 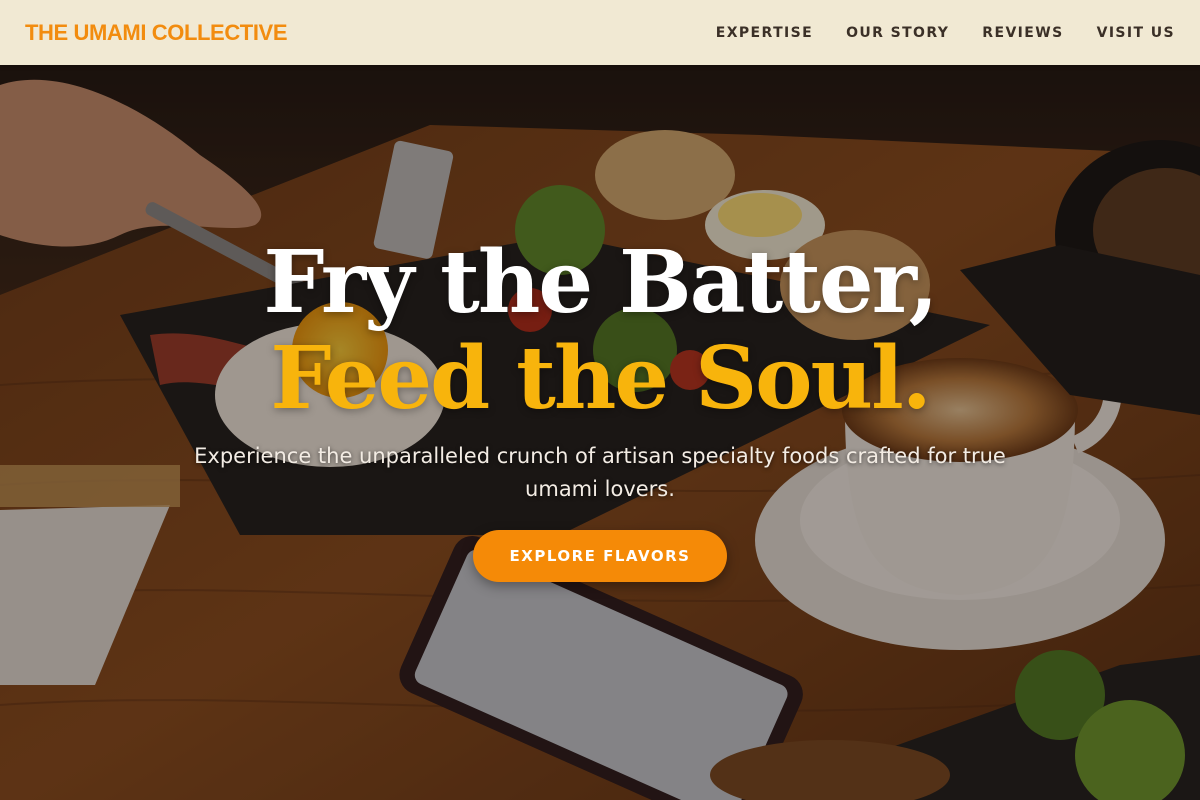 I want to click on nav-link-our-story: OUR STORY, so click(x=897, y=33).